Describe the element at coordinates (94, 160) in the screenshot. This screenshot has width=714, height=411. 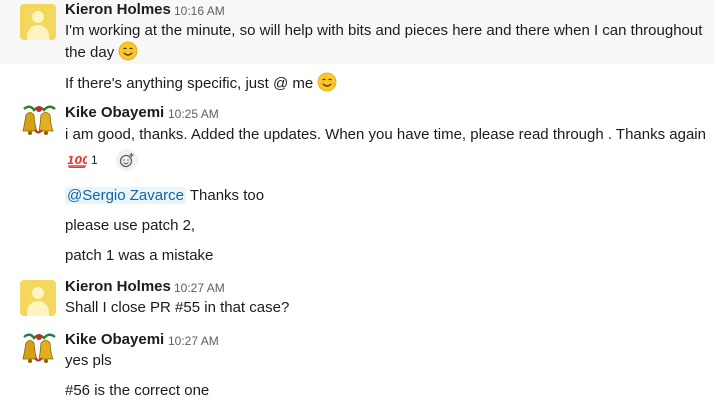
I see `reaction-count: 1` at that location.